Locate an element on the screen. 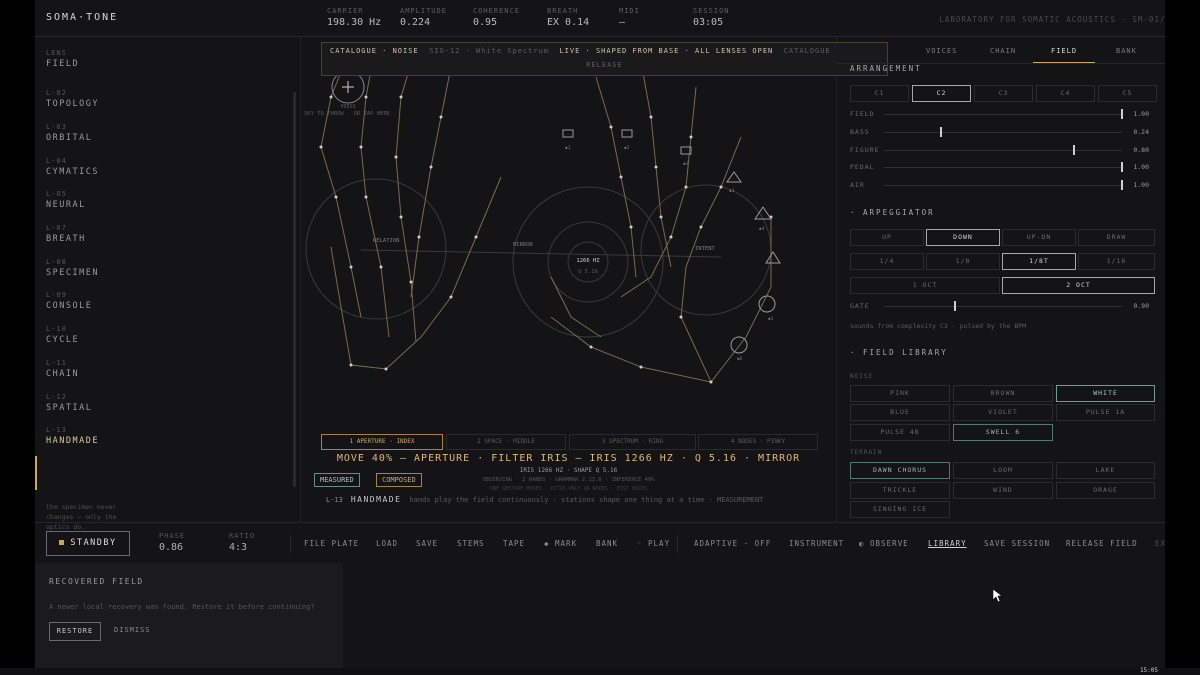 Image resolution: width=1200 pixels, height=675 pixels. lens-scrollbar is located at coordinates (294, 289).